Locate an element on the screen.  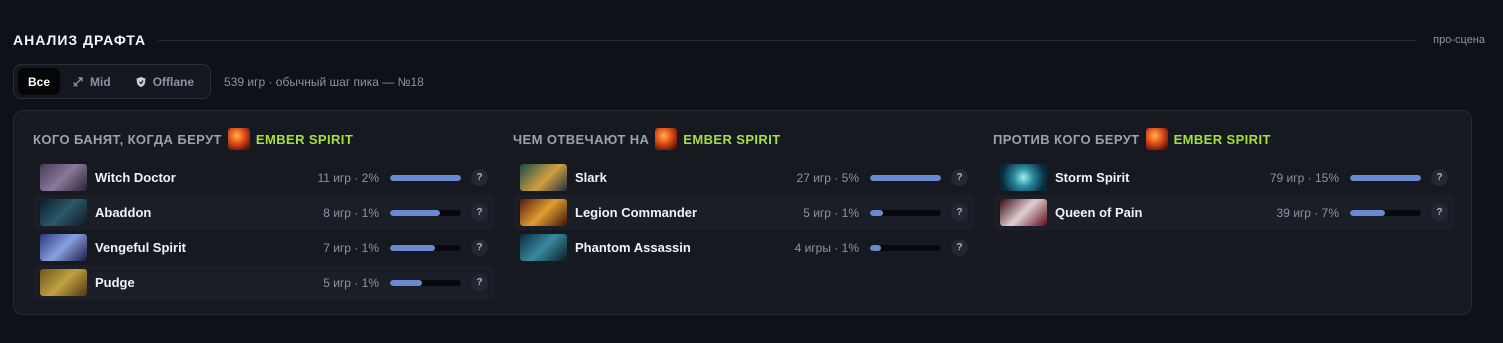
hero-name: Slark is located at coordinates (591, 177).